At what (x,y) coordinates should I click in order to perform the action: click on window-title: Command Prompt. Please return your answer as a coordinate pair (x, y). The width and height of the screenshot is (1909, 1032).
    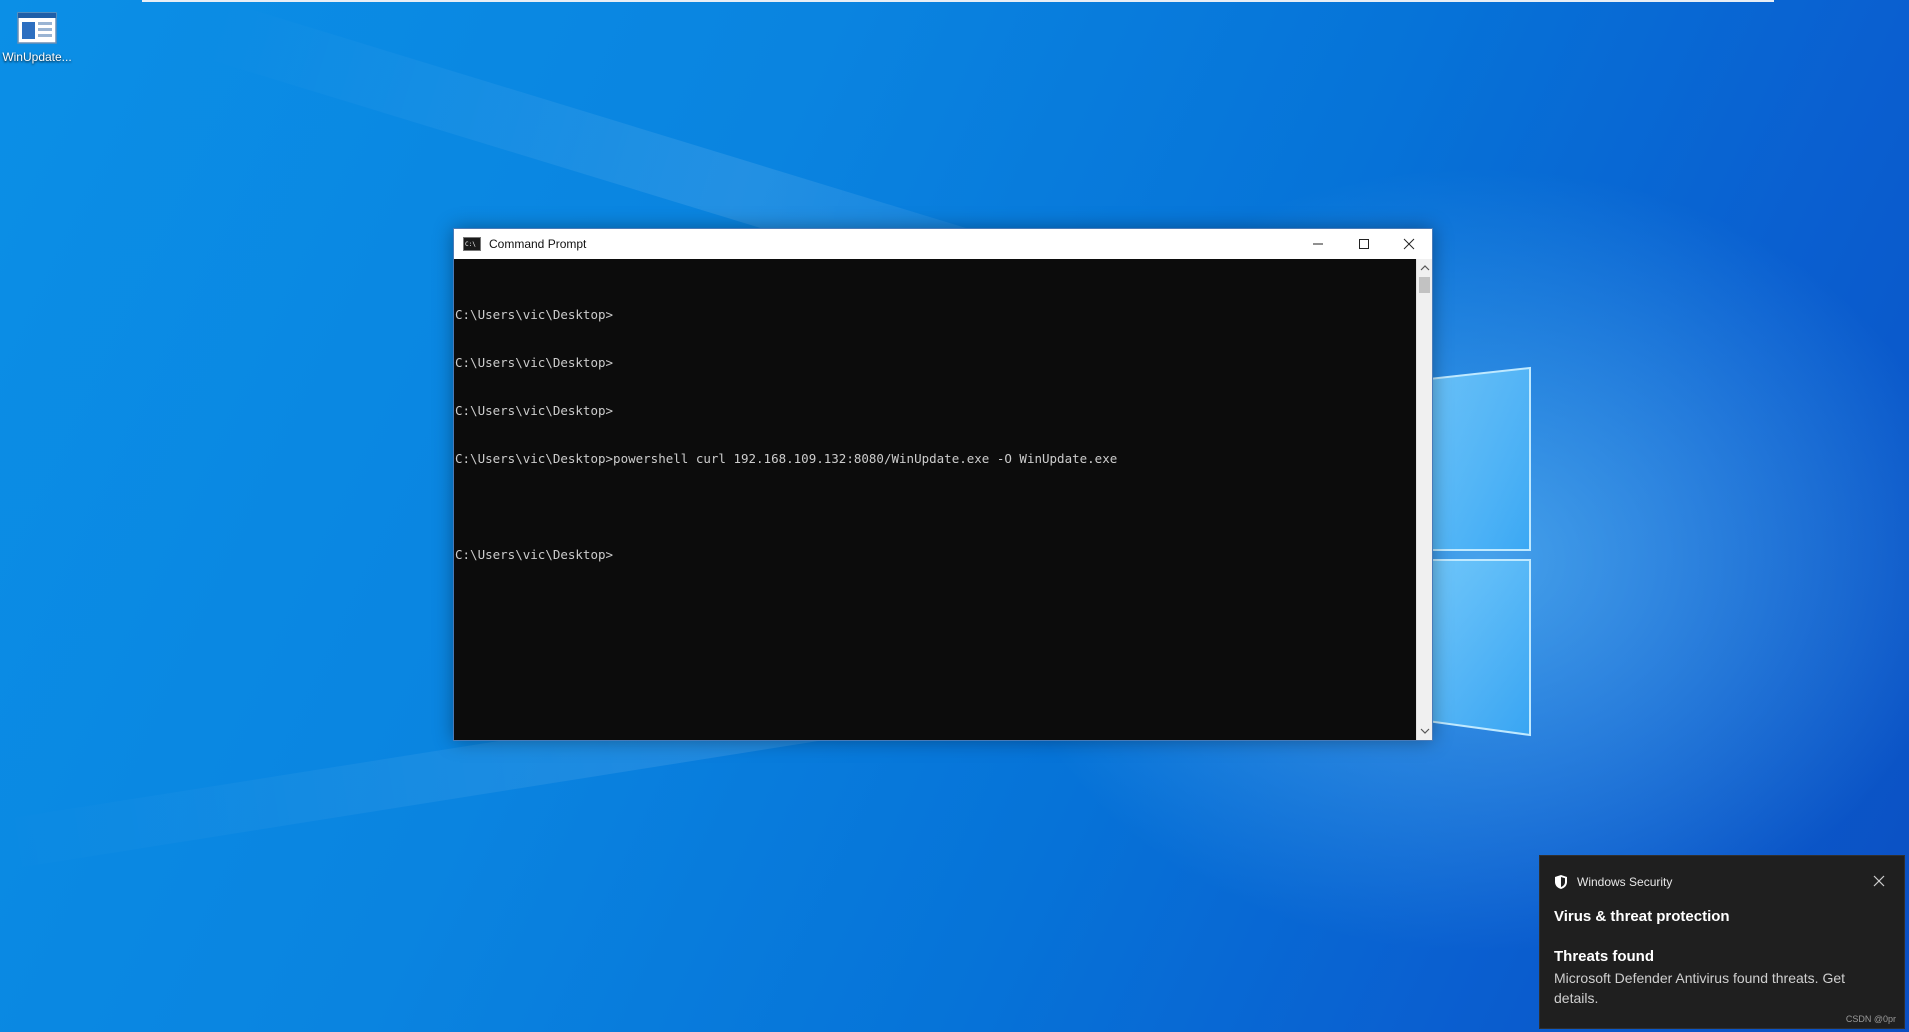
    Looking at the image, I should click on (538, 244).